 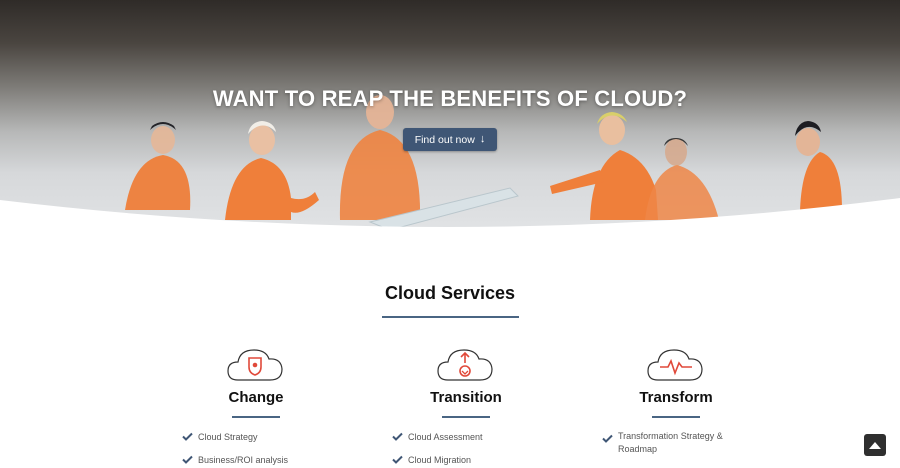 I want to click on list-item: Cloud Assessment, so click(x=487, y=437).